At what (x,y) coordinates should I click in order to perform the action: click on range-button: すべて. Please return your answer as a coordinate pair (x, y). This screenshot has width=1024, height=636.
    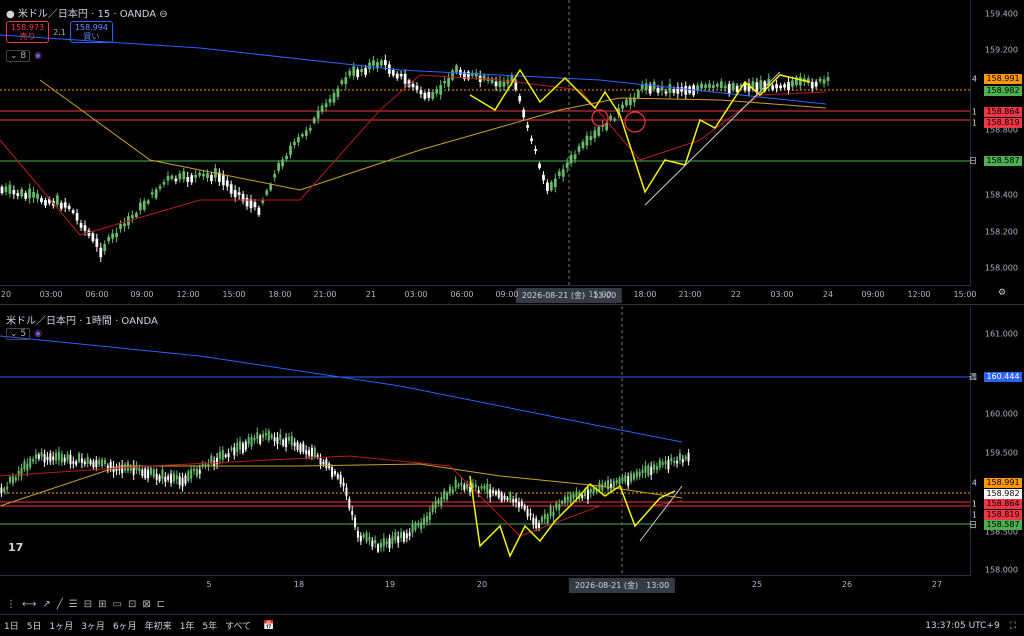
    Looking at the image, I should click on (238, 625).